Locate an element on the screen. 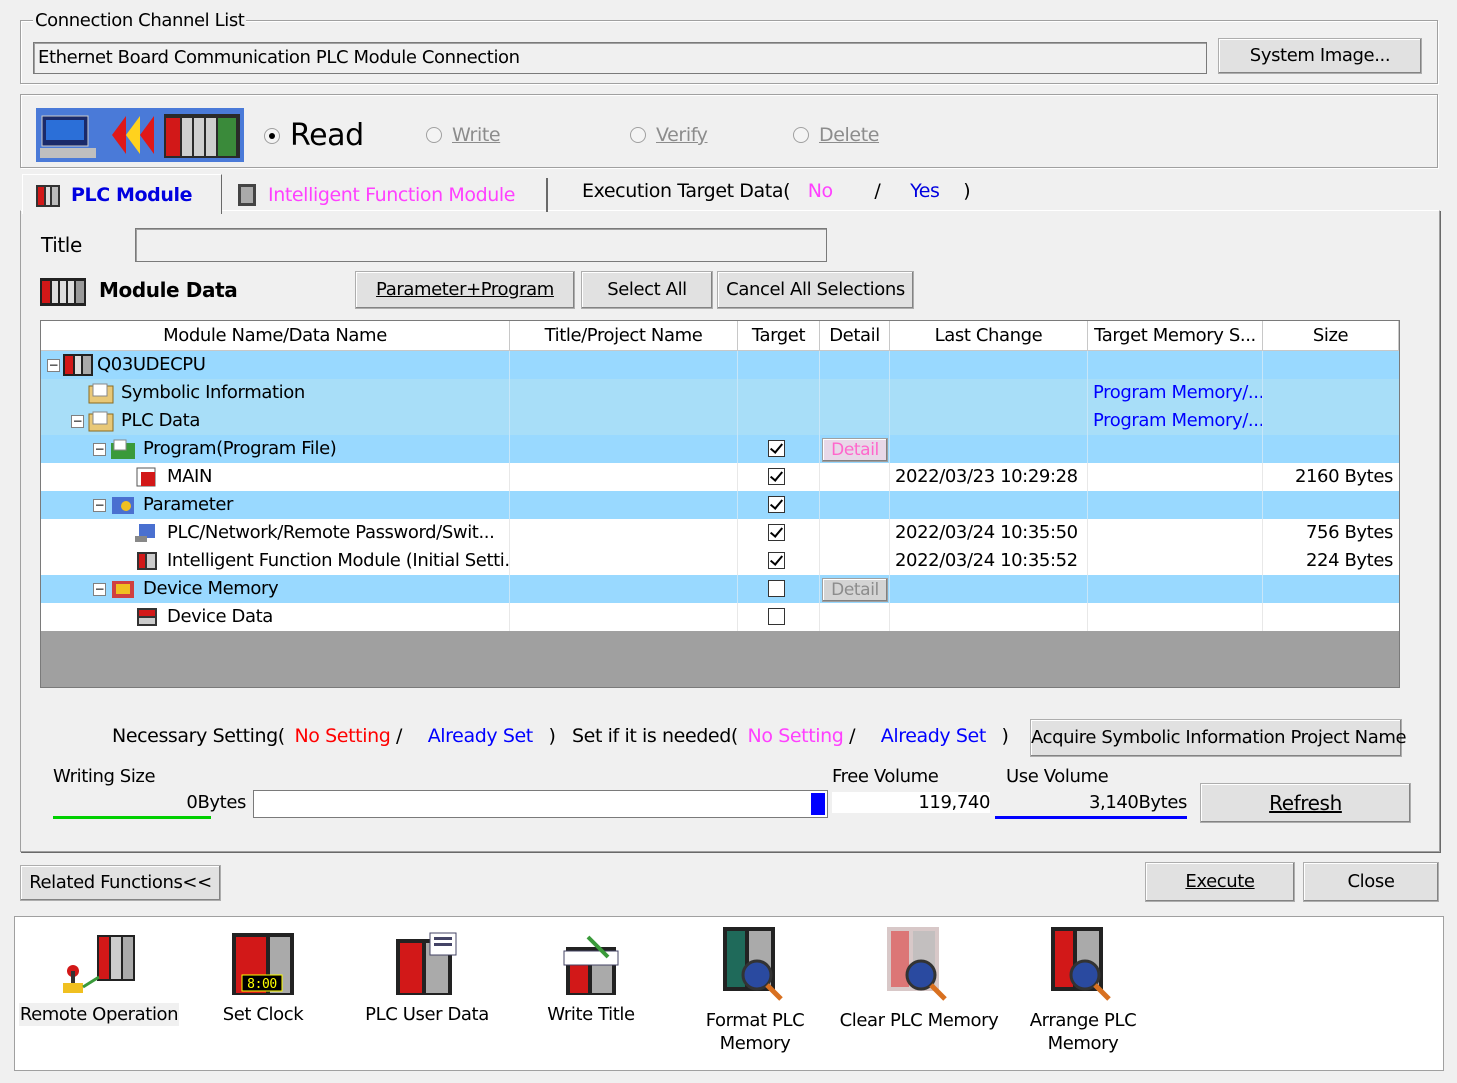 Image resolution: width=1457 pixels, height=1083 pixels. table-row: − Parameter is located at coordinates (720, 505).